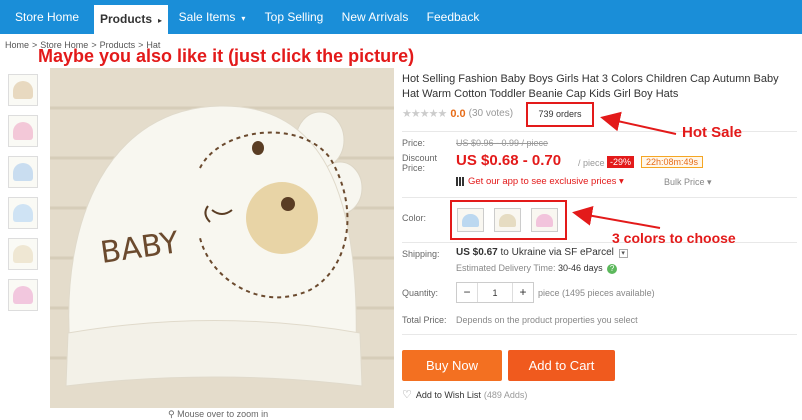 The height and width of the screenshot is (420, 802). I want to click on total-price-label: Total Price:, so click(424, 320).